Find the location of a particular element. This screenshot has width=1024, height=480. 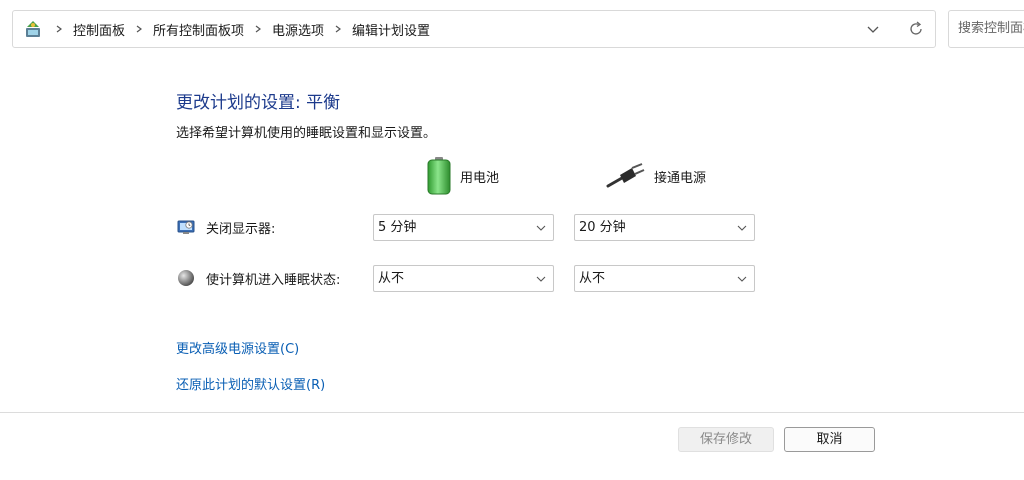

page-description: 选择希望计算机使用的睡眠设置和显示设置。 is located at coordinates (306, 133).